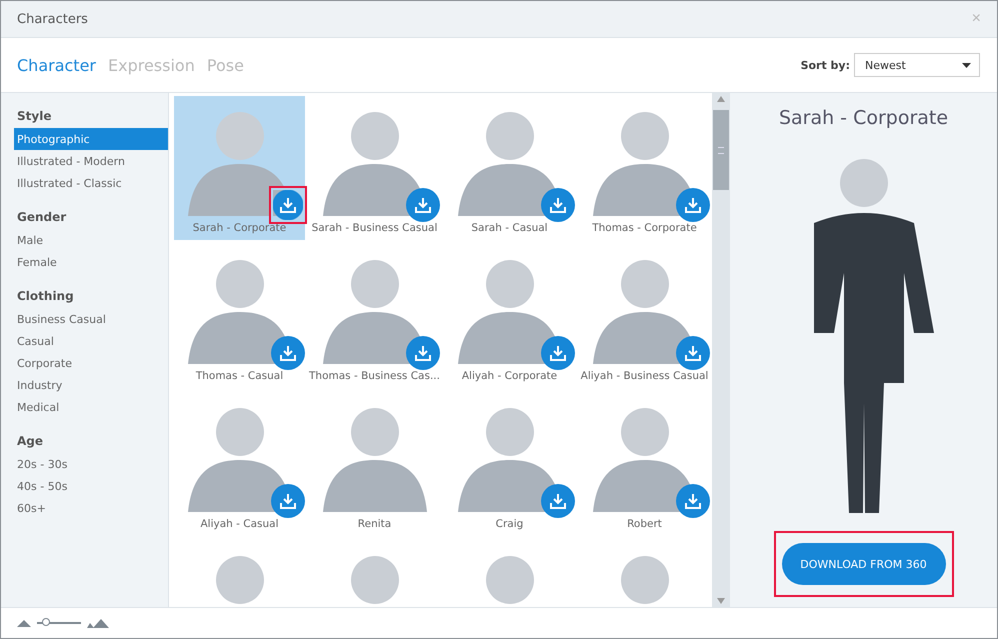  I want to click on scrollbar, so click(721, 350).